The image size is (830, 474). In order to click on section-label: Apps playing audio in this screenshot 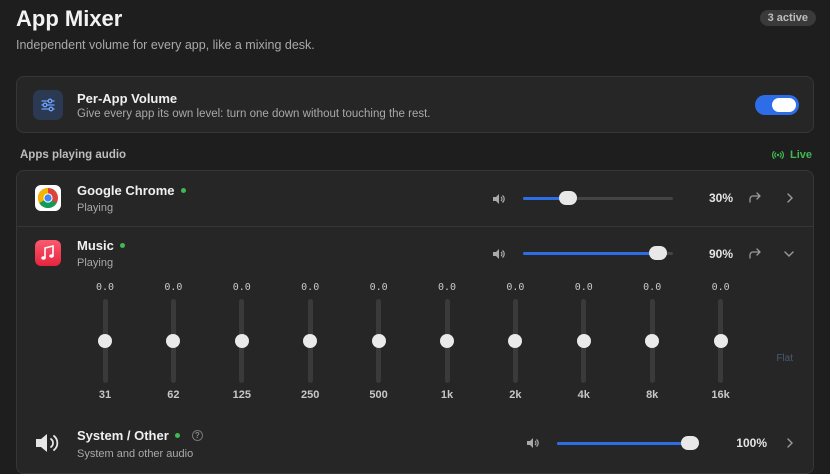, I will do `click(73, 155)`.